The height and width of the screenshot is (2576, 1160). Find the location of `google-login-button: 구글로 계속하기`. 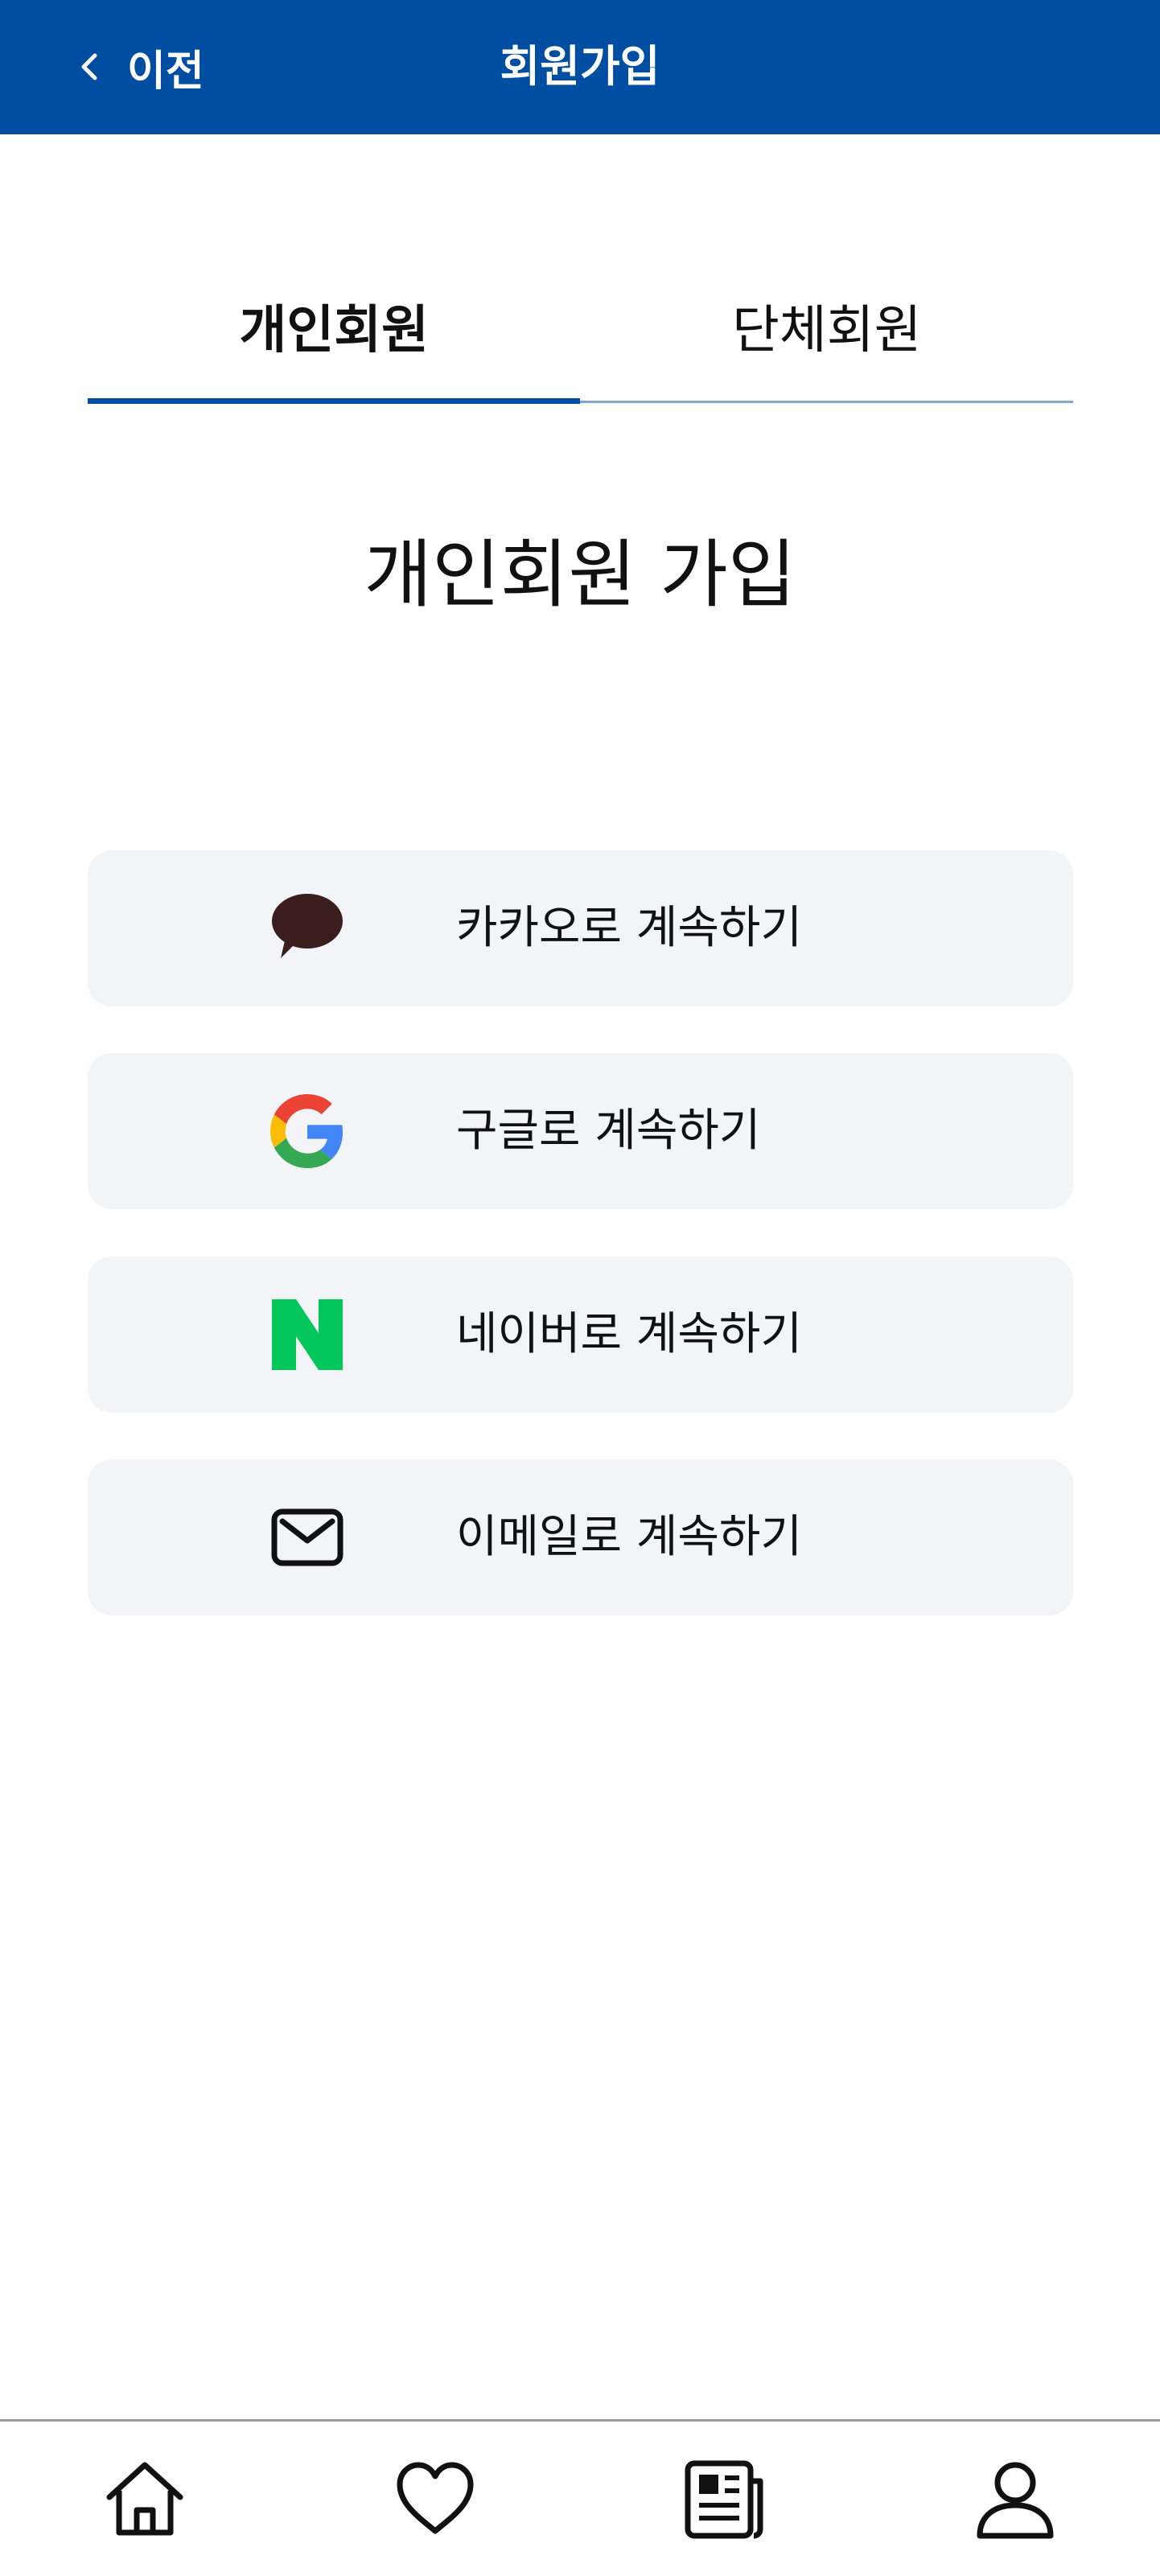

google-login-button: 구글로 계속하기 is located at coordinates (580, 1131).